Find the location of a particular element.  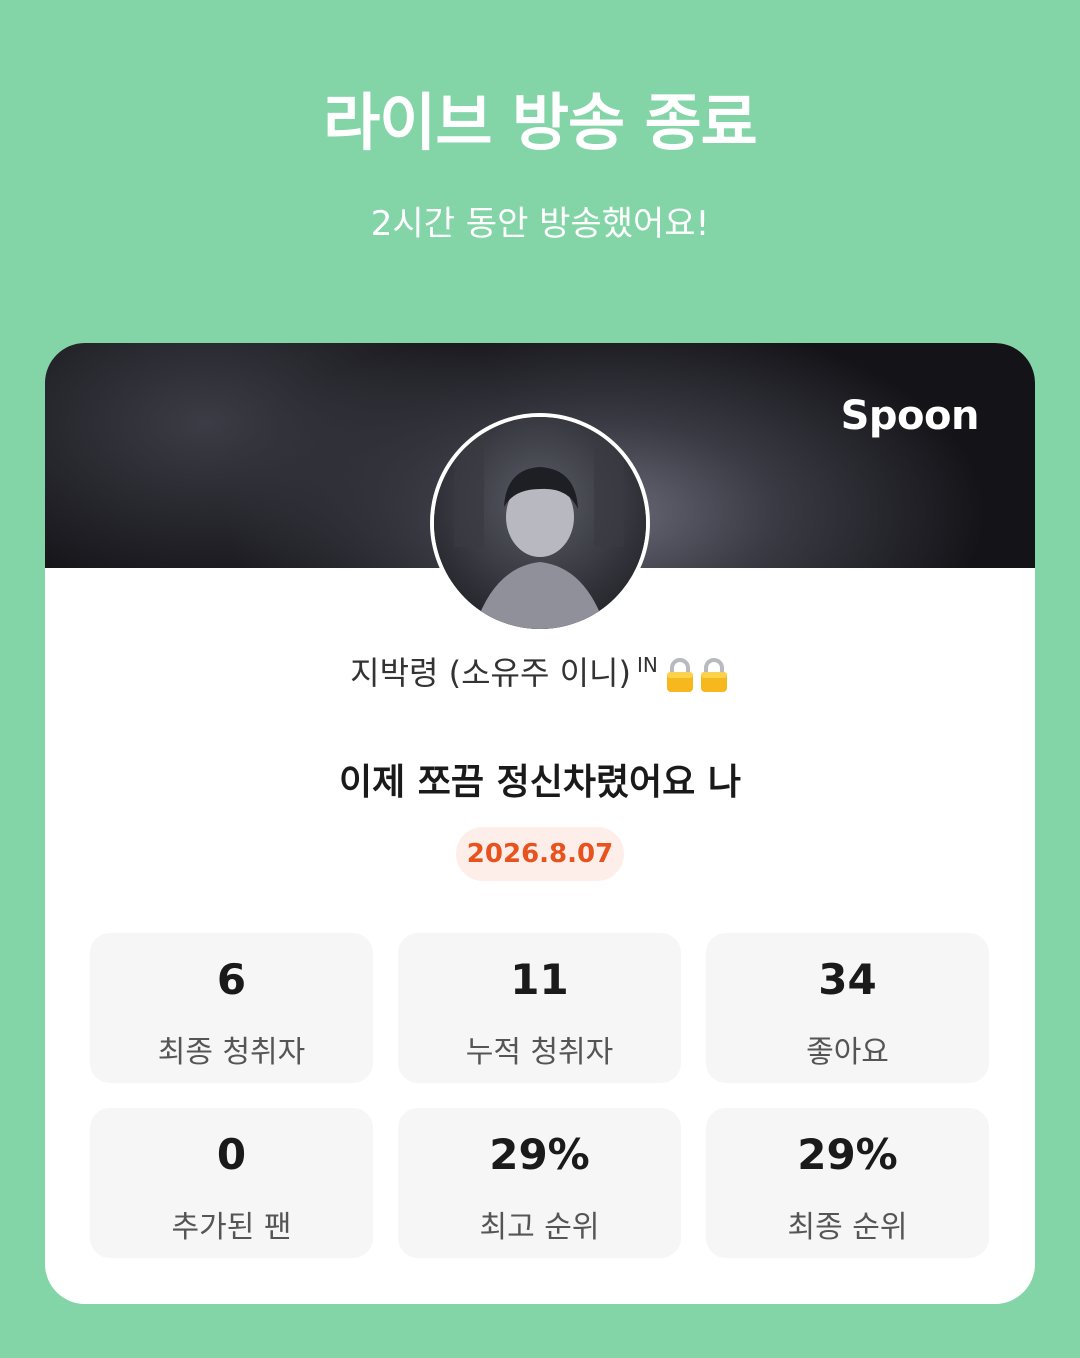

stat-label: 최고 순위 is located at coordinates (539, 1227).